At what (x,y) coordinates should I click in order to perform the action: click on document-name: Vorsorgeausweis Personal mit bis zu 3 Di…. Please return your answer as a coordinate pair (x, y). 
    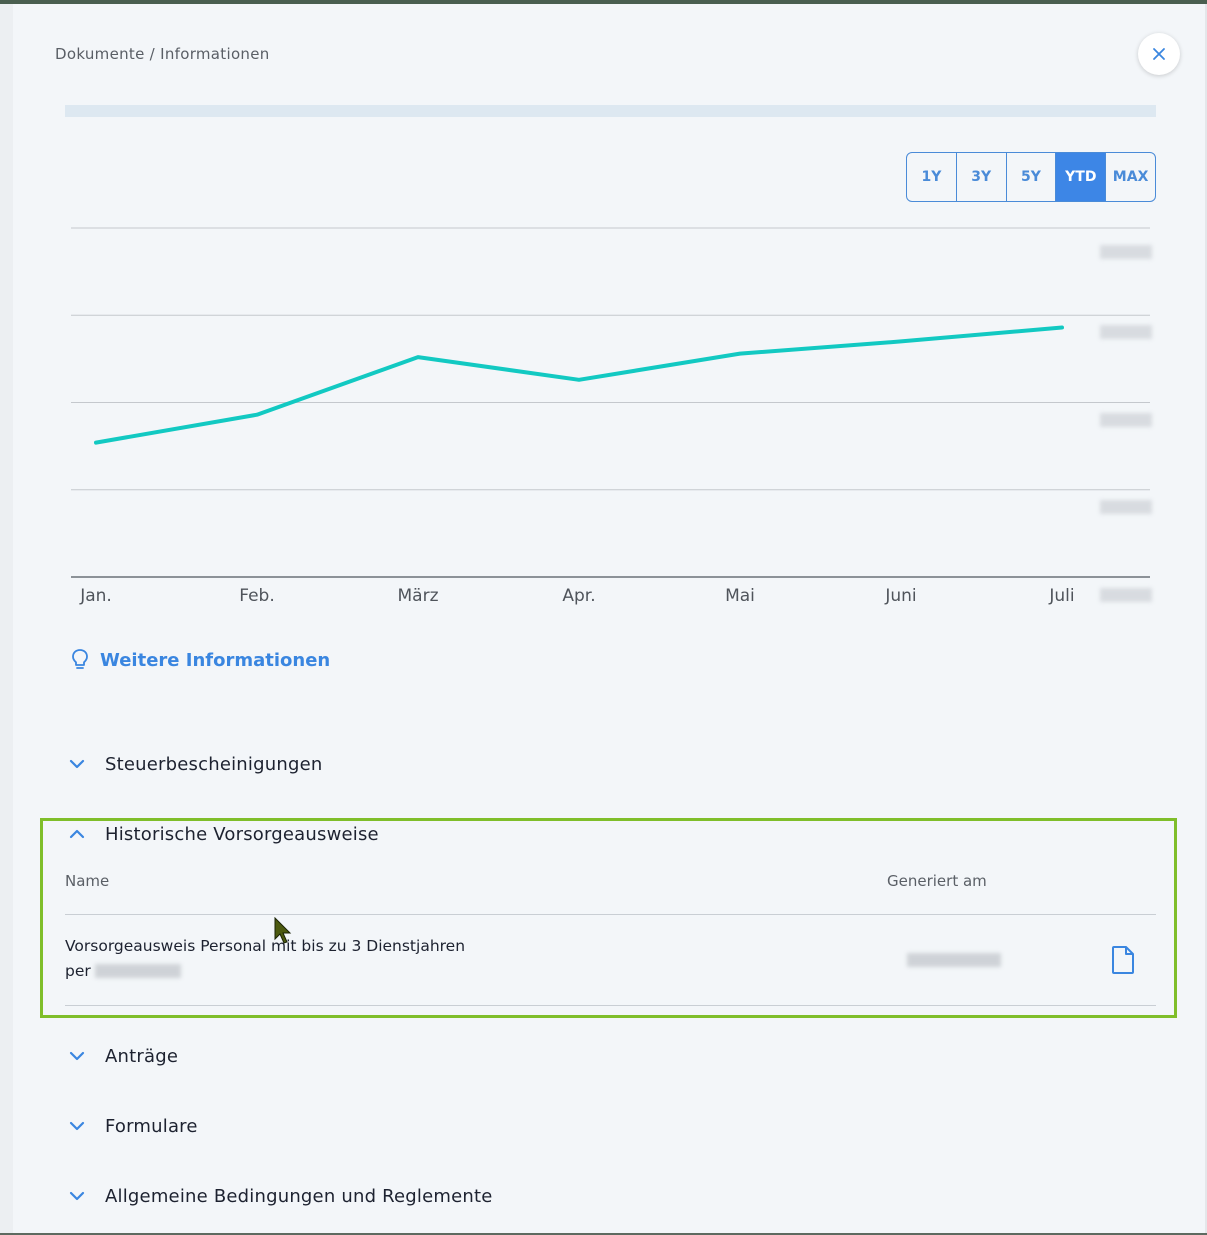
    Looking at the image, I should click on (265, 946).